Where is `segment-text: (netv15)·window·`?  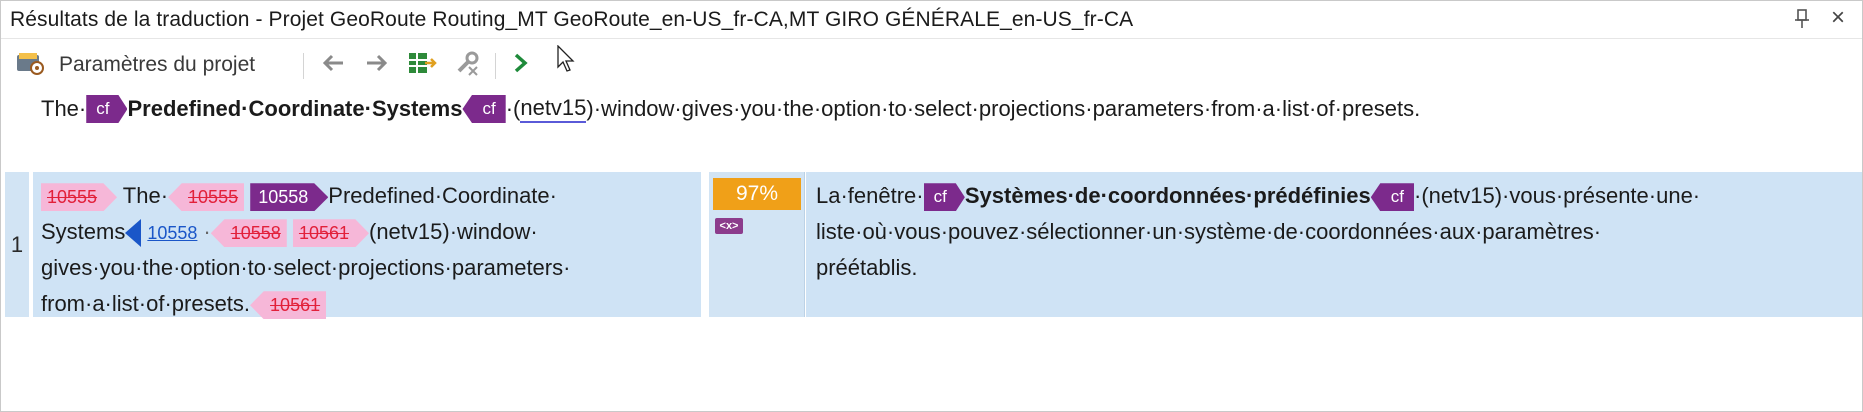
segment-text: (netv15)·window· is located at coordinates (453, 231).